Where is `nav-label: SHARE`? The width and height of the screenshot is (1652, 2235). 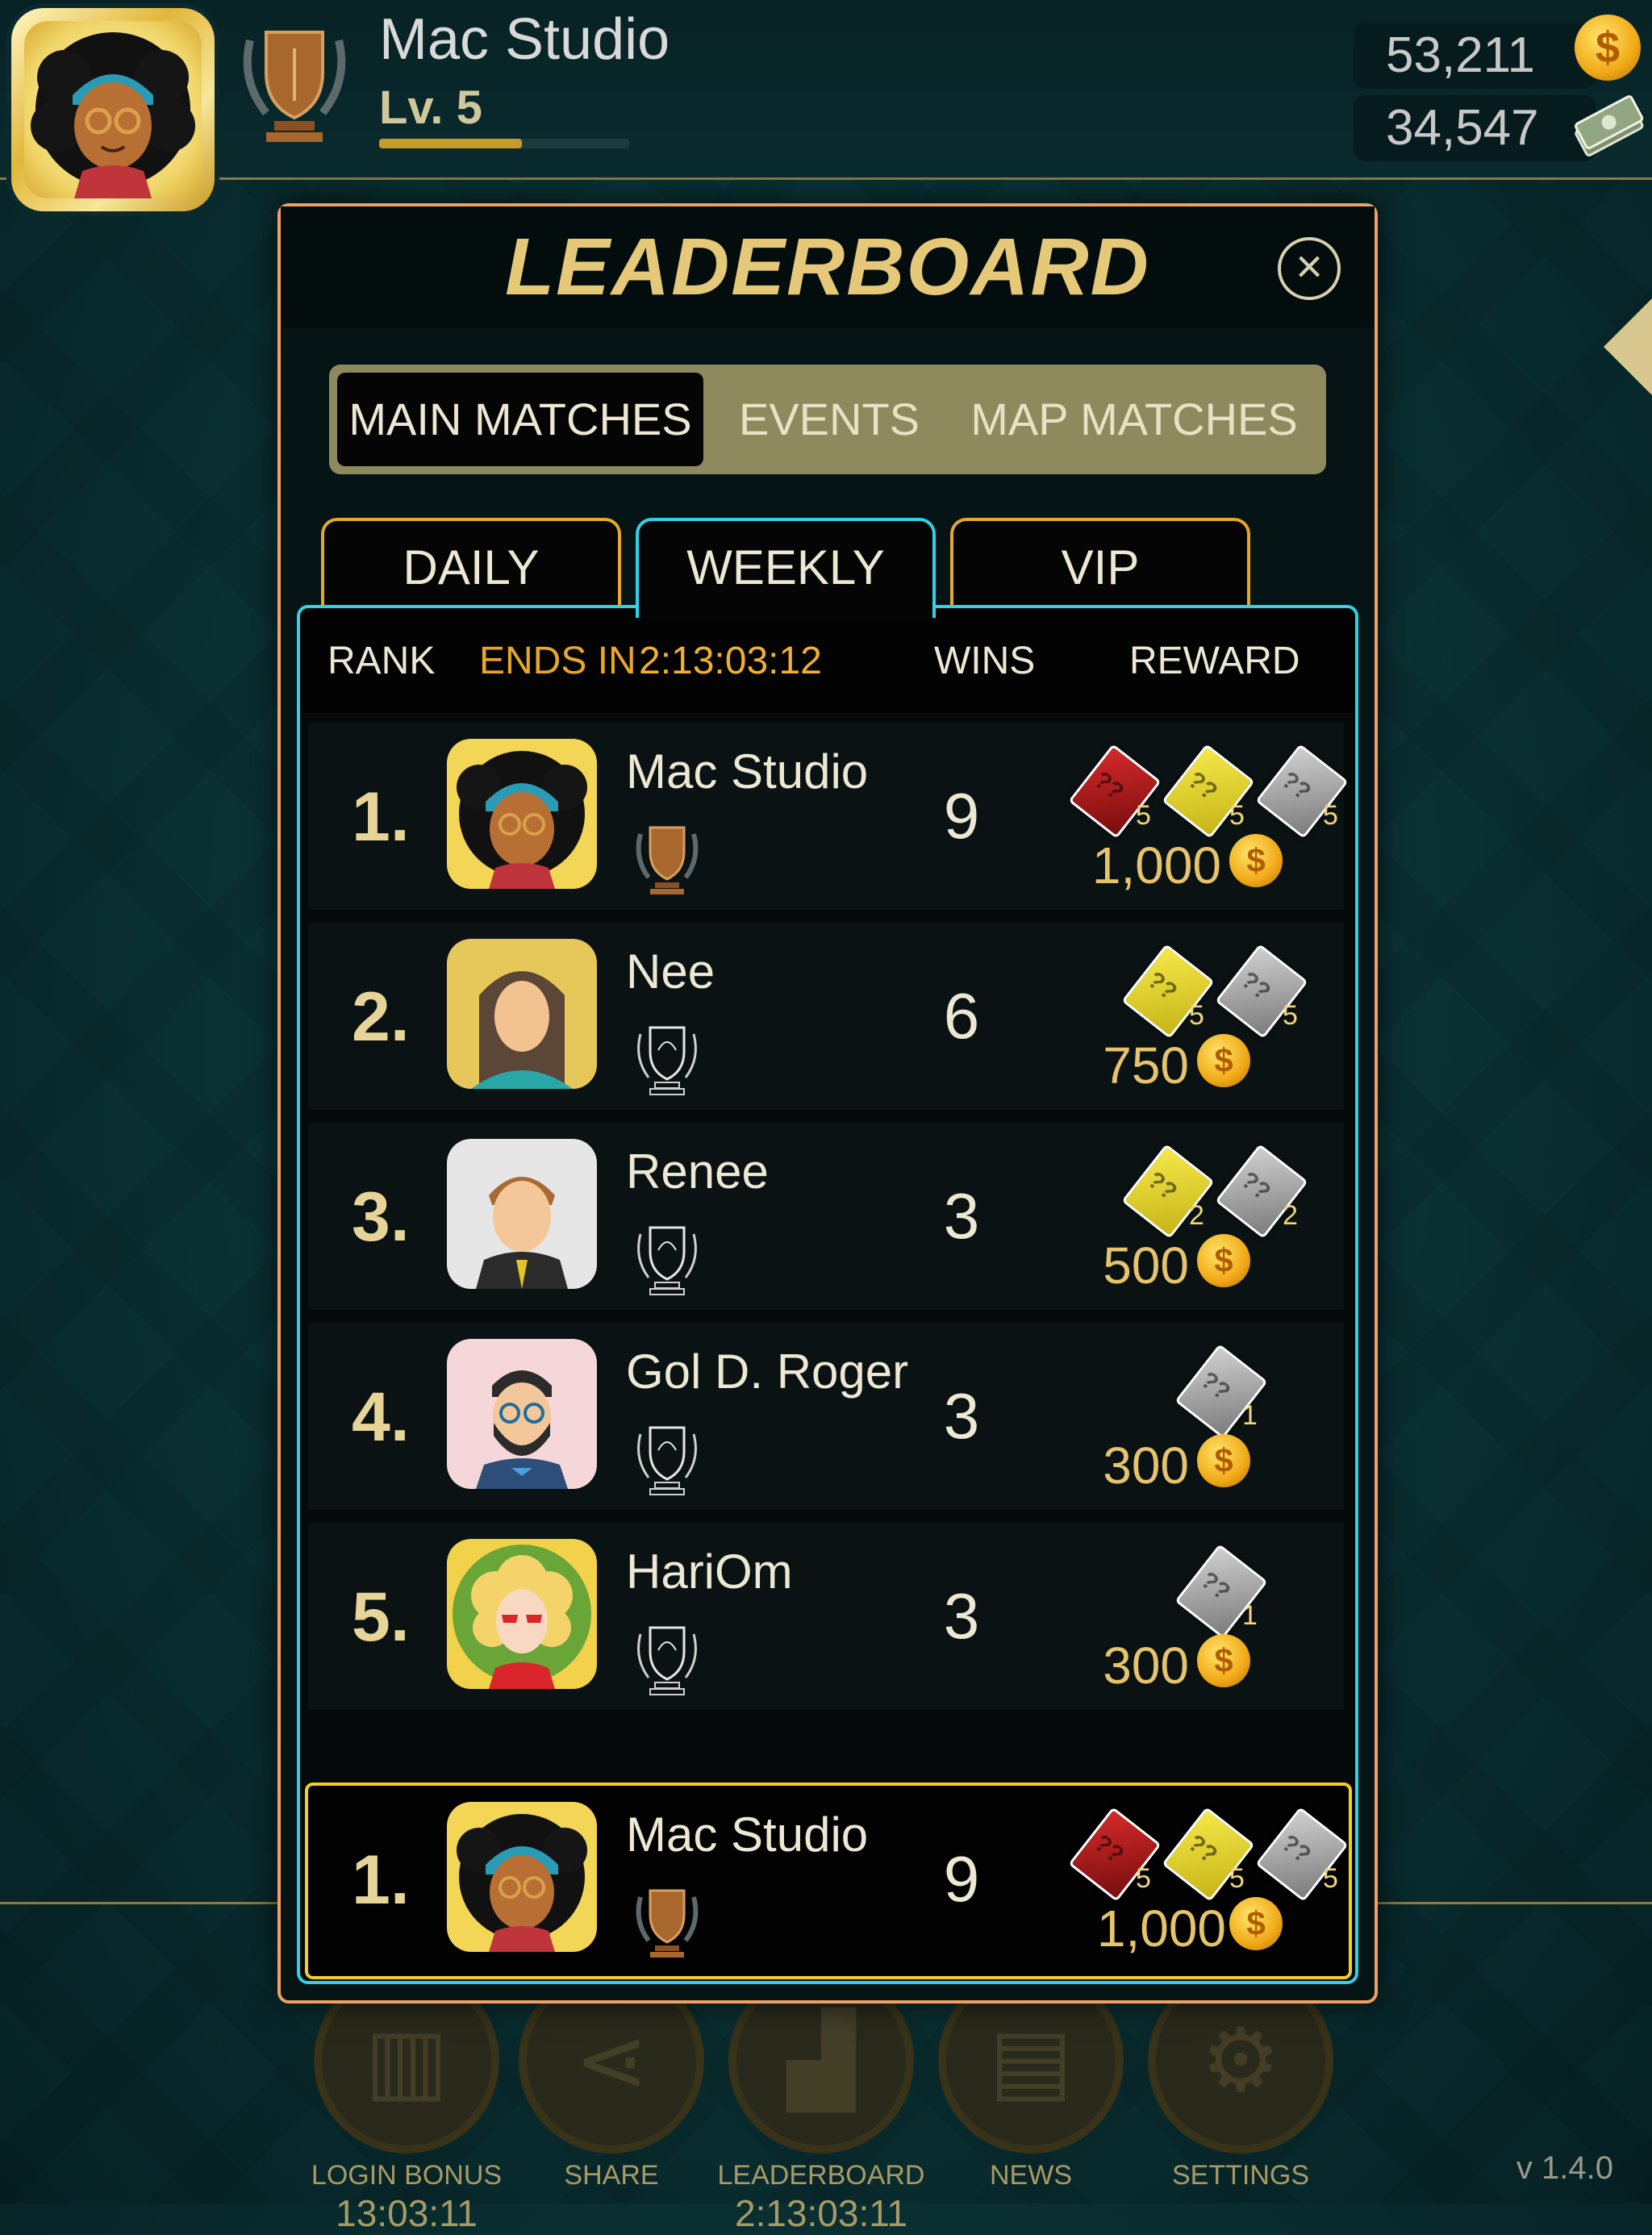 nav-label: SHARE is located at coordinates (611, 2175).